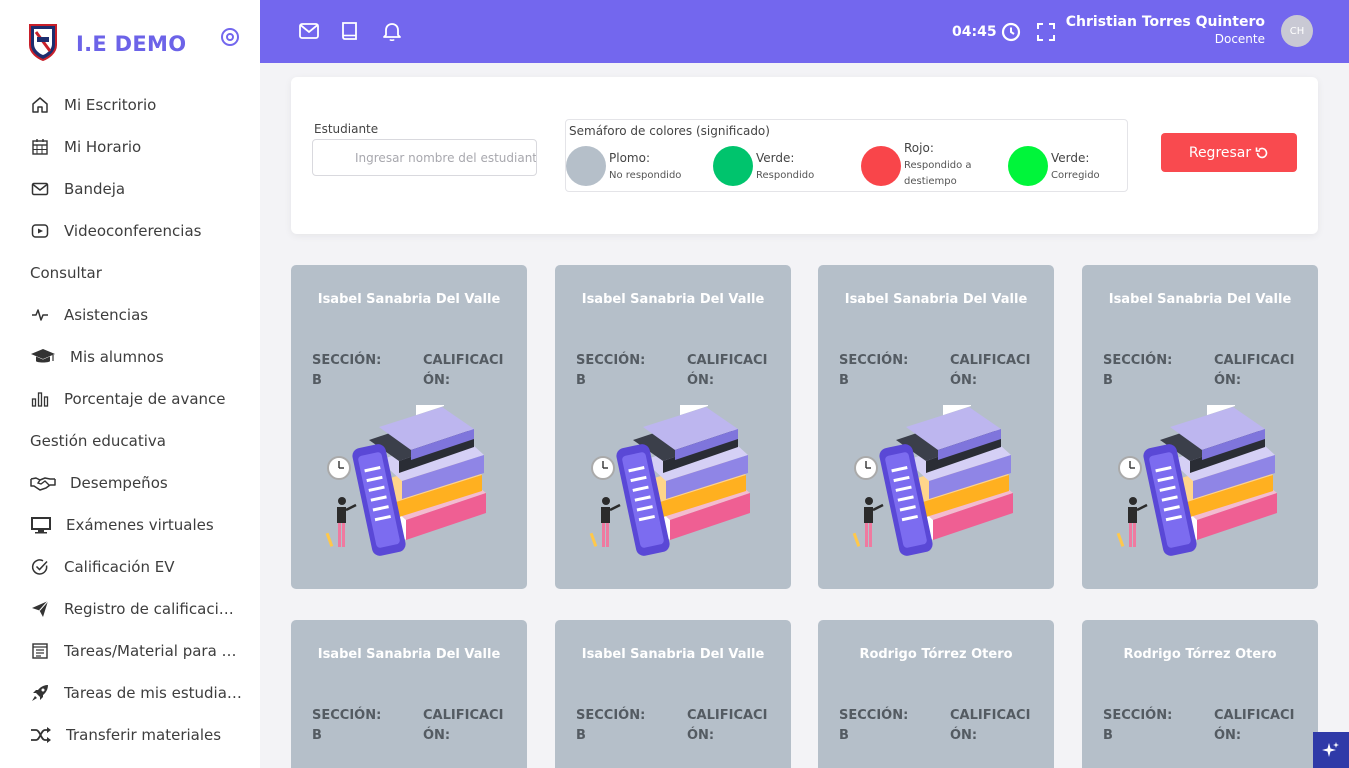 The width and height of the screenshot is (1349, 768). What do you see at coordinates (119, 483) in the screenshot?
I see `sidebar-item-label: Desempeños` at bounding box center [119, 483].